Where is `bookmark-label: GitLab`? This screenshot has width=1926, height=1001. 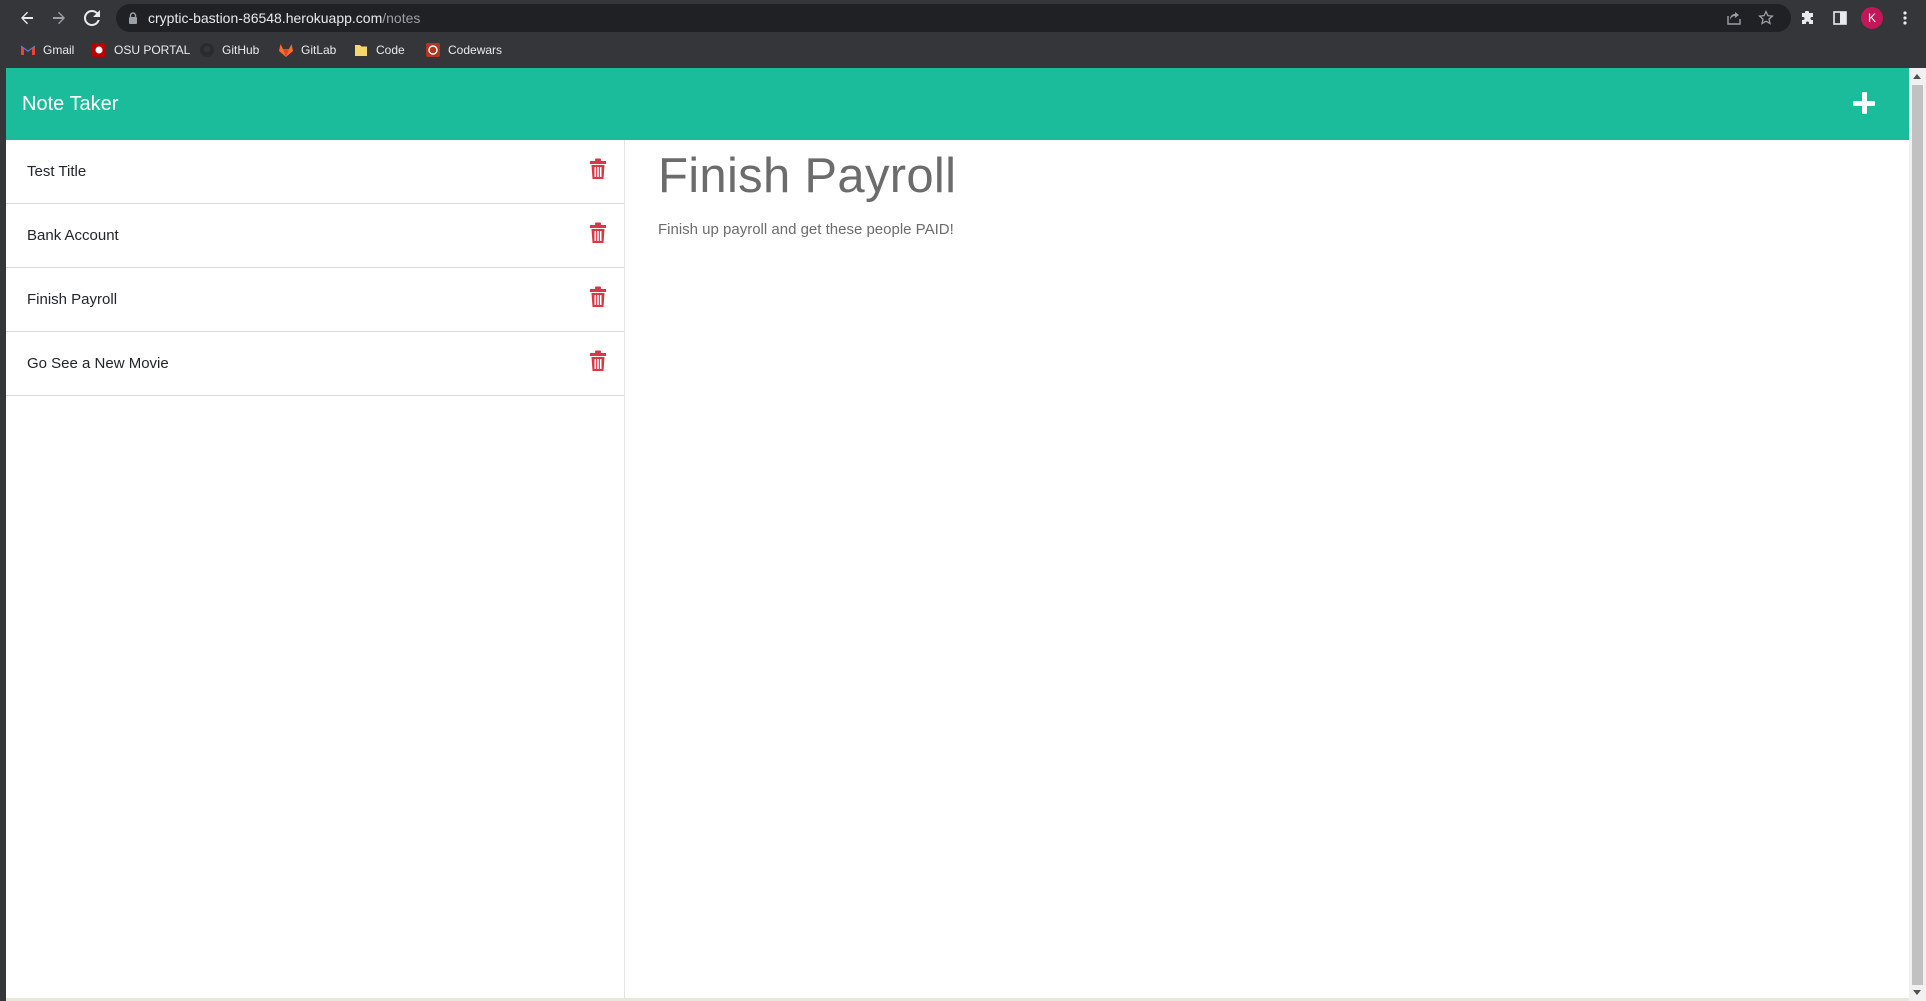 bookmark-label: GitLab is located at coordinates (319, 50).